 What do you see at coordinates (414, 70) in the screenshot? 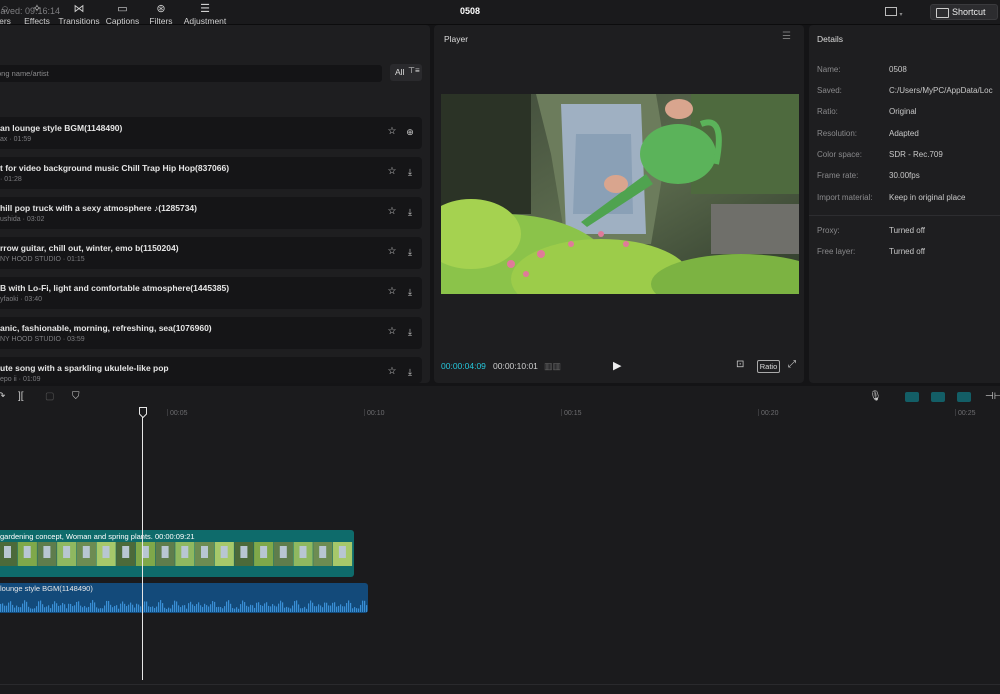
I see `filter-icon: ⊤≡` at bounding box center [414, 70].